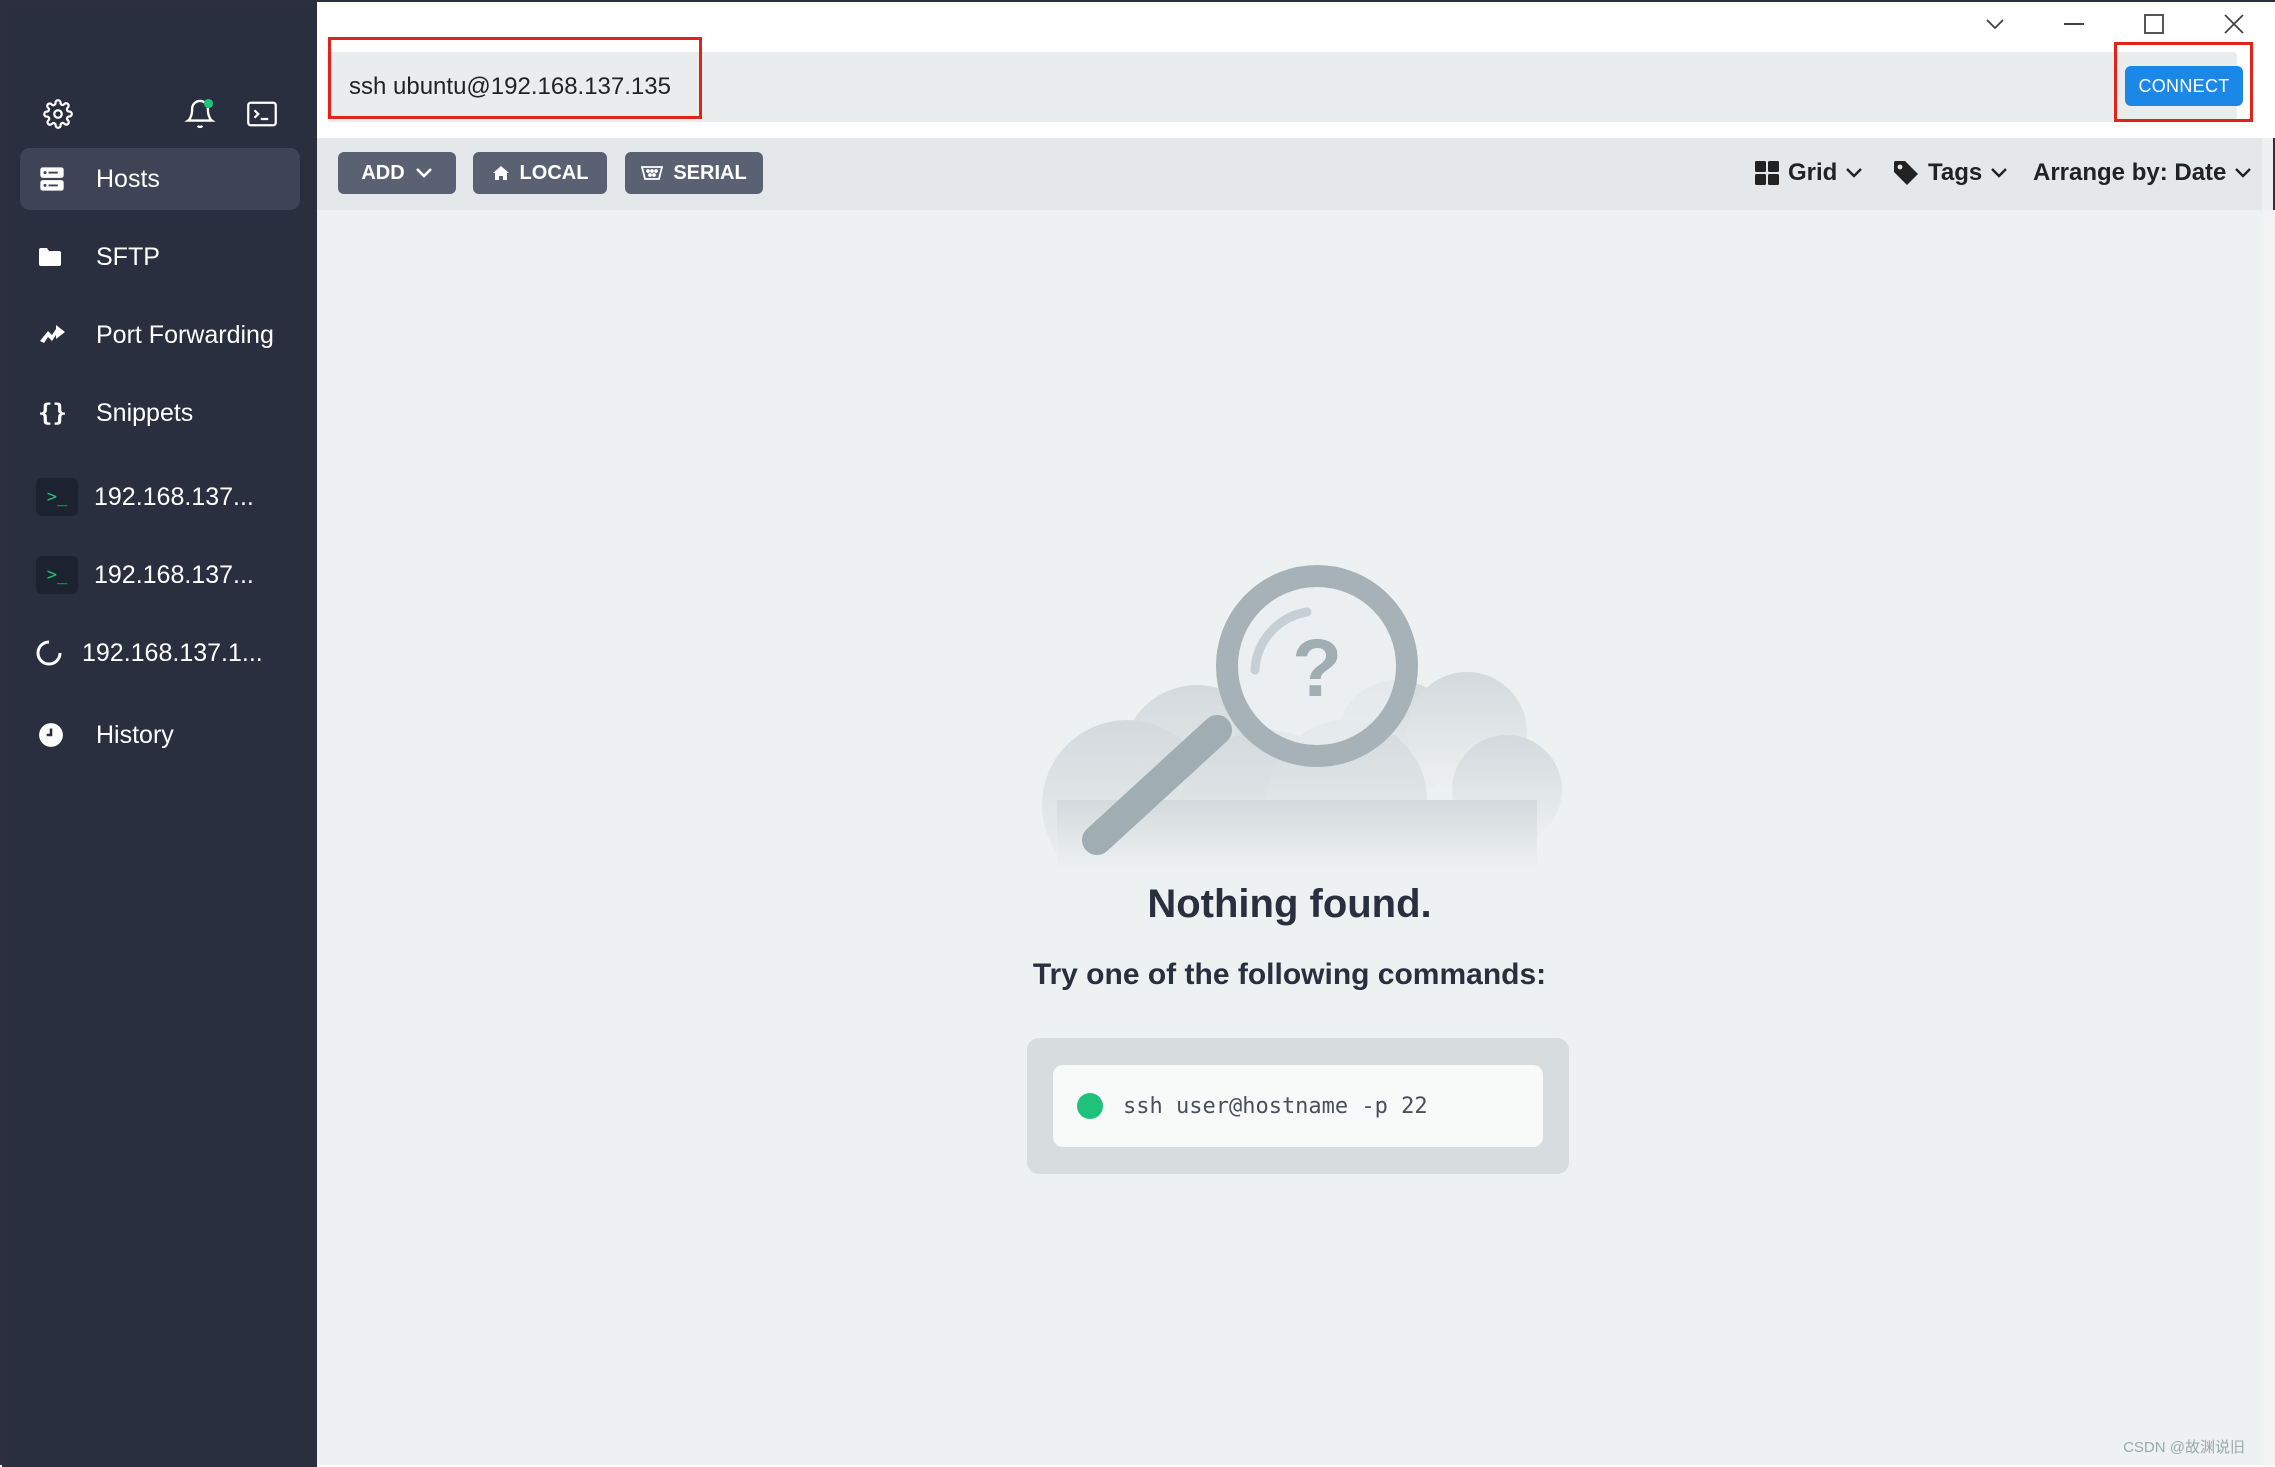 The height and width of the screenshot is (1467, 2275). What do you see at coordinates (2154, 24) in the screenshot?
I see `maximize-button` at bounding box center [2154, 24].